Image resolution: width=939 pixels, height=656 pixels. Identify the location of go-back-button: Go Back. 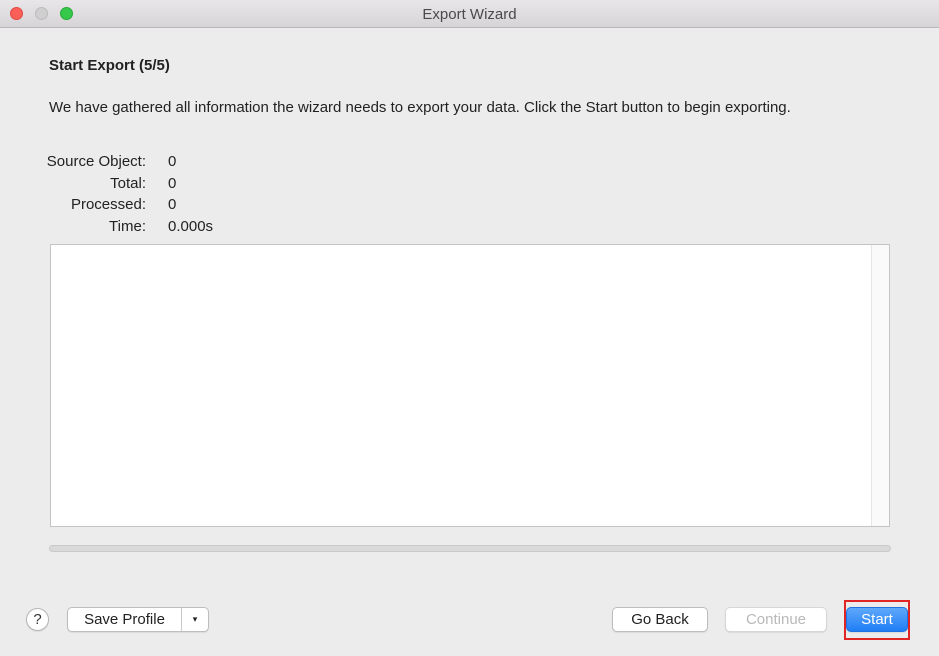
(660, 619).